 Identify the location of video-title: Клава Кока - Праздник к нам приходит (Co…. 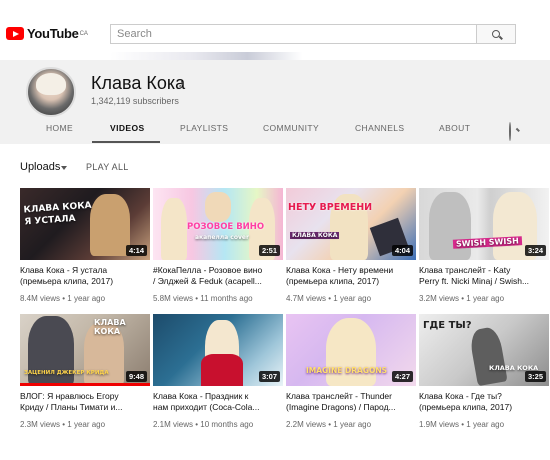
(218, 402).